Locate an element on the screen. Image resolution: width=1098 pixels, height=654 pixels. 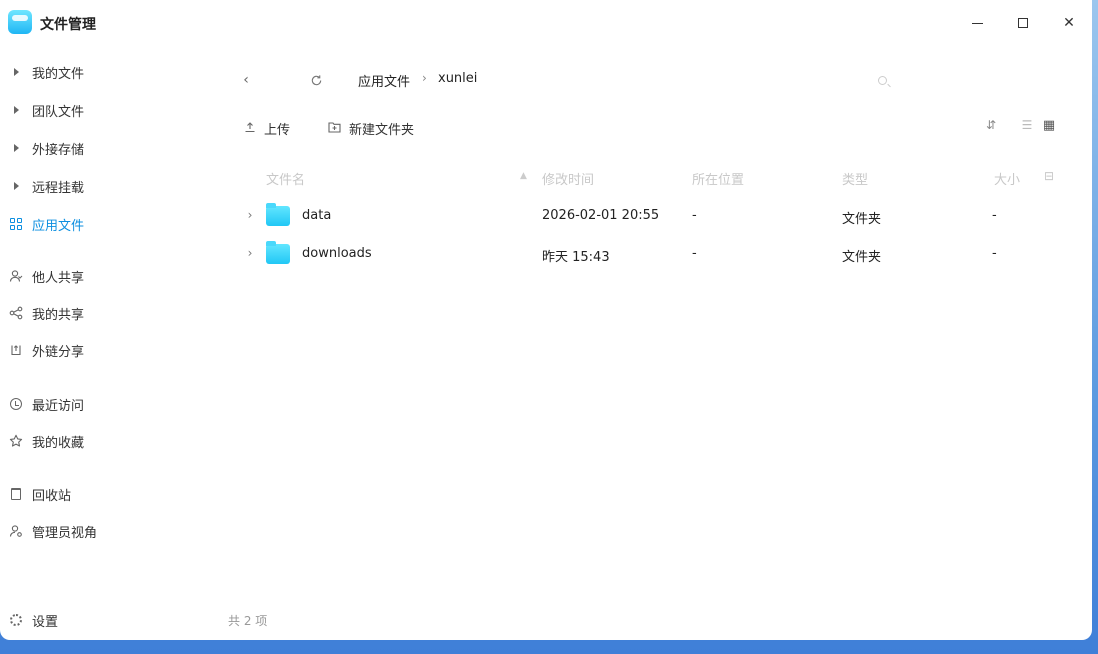
close-button: ✕ is located at coordinates (1069, 23).